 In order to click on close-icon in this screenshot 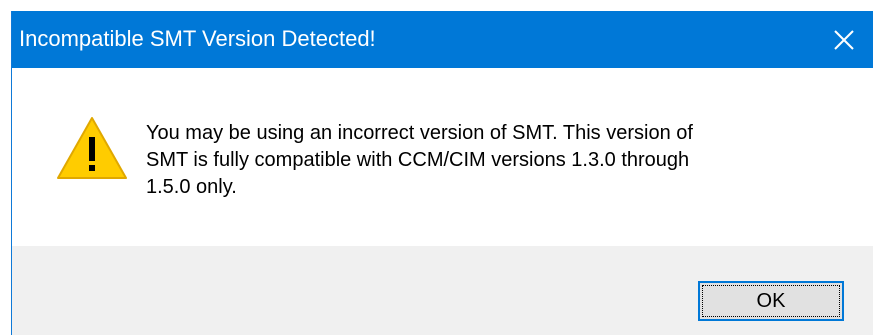, I will do `click(844, 39)`.